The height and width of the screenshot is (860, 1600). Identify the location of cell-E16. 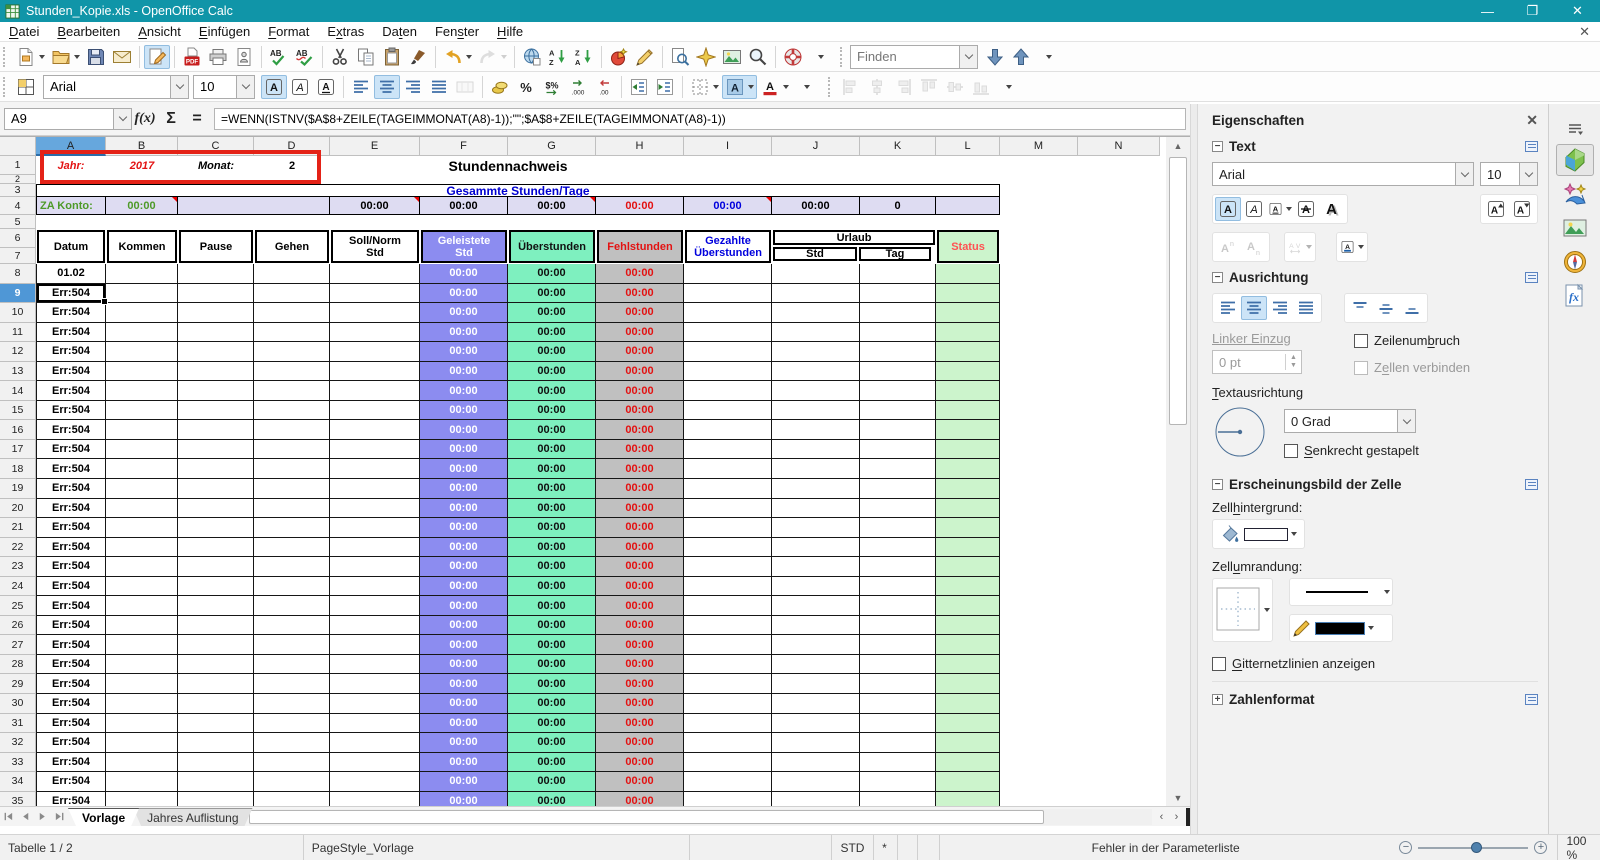
(375, 430).